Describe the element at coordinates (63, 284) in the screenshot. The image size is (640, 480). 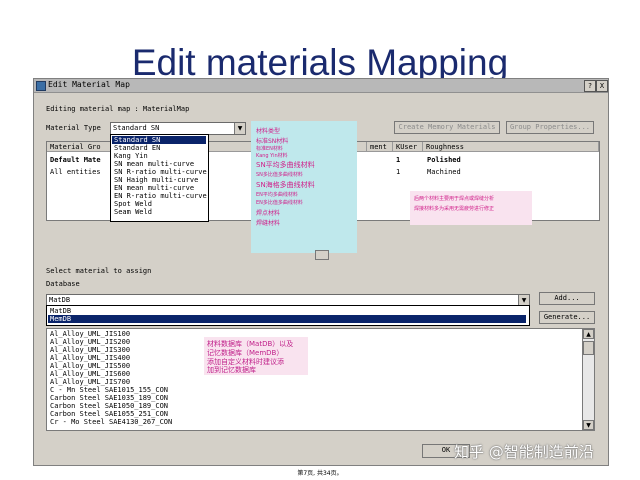
I see `database-label: Database` at that location.